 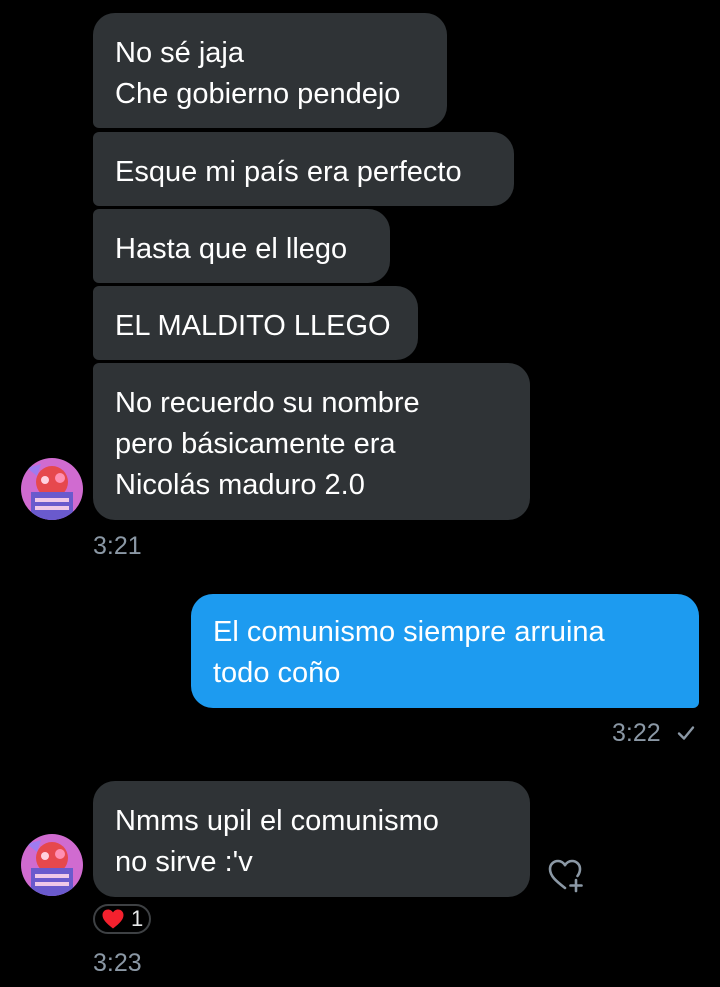 I want to click on message-bubble: Nmms upil el comunismo no sirve :'v, so click(x=311, y=839).